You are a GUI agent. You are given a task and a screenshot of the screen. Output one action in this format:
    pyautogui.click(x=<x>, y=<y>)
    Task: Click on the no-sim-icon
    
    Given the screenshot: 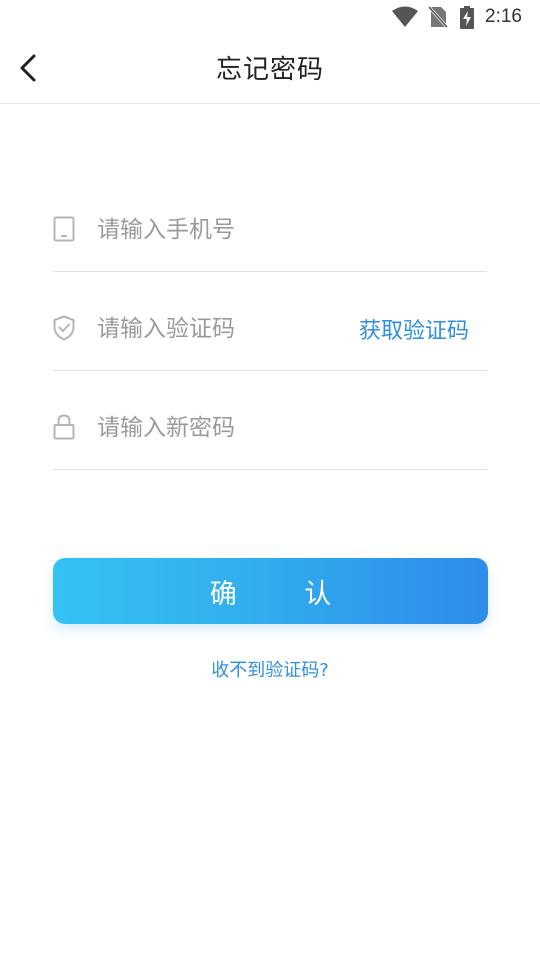 What is the action you would take?
    pyautogui.click(x=438, y=18)
    